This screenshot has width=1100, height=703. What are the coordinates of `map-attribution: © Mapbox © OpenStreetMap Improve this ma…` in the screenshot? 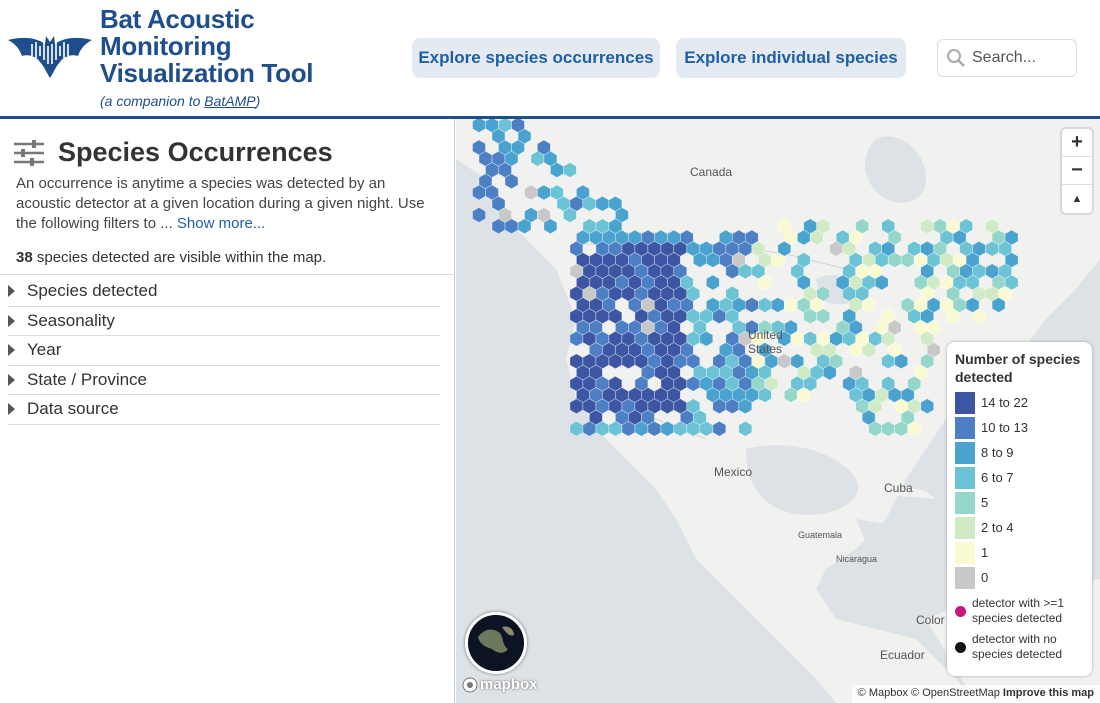 It's located at (975, 694).